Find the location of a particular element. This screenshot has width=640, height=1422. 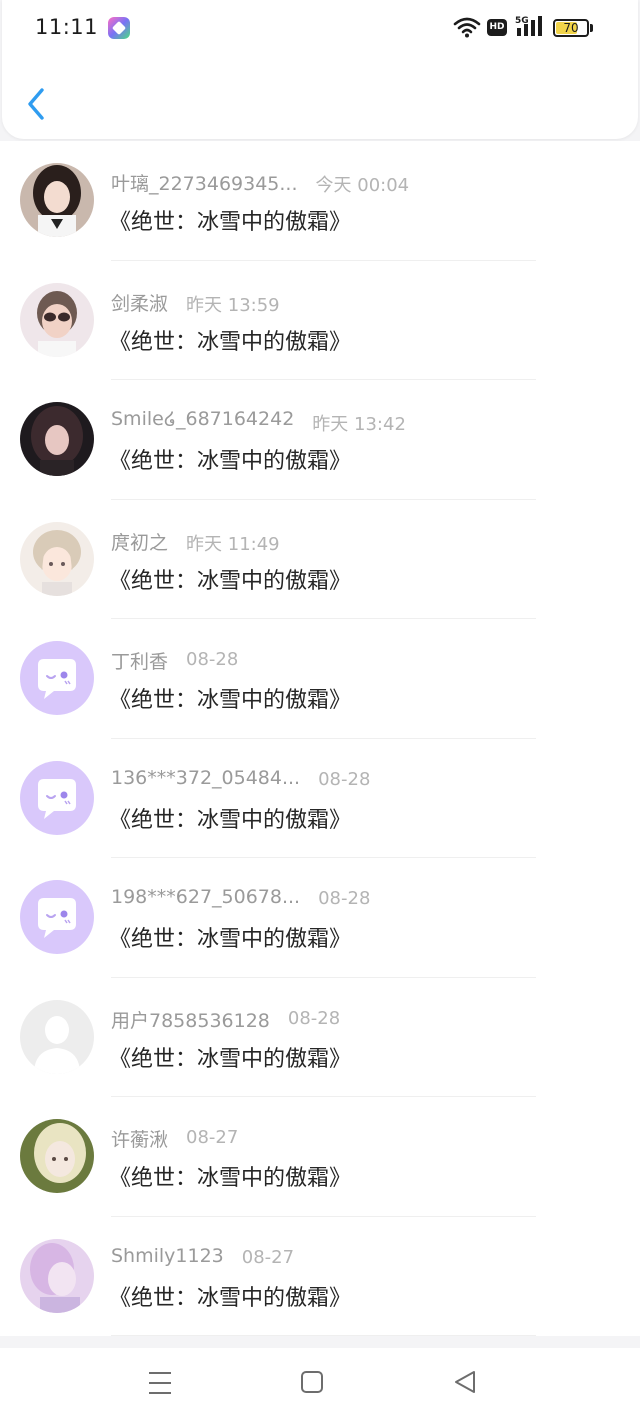

message-row: 许蘅湫 08-27 《绝世：冰雪中的傲霜》 is located at coordinates (320, 1157).